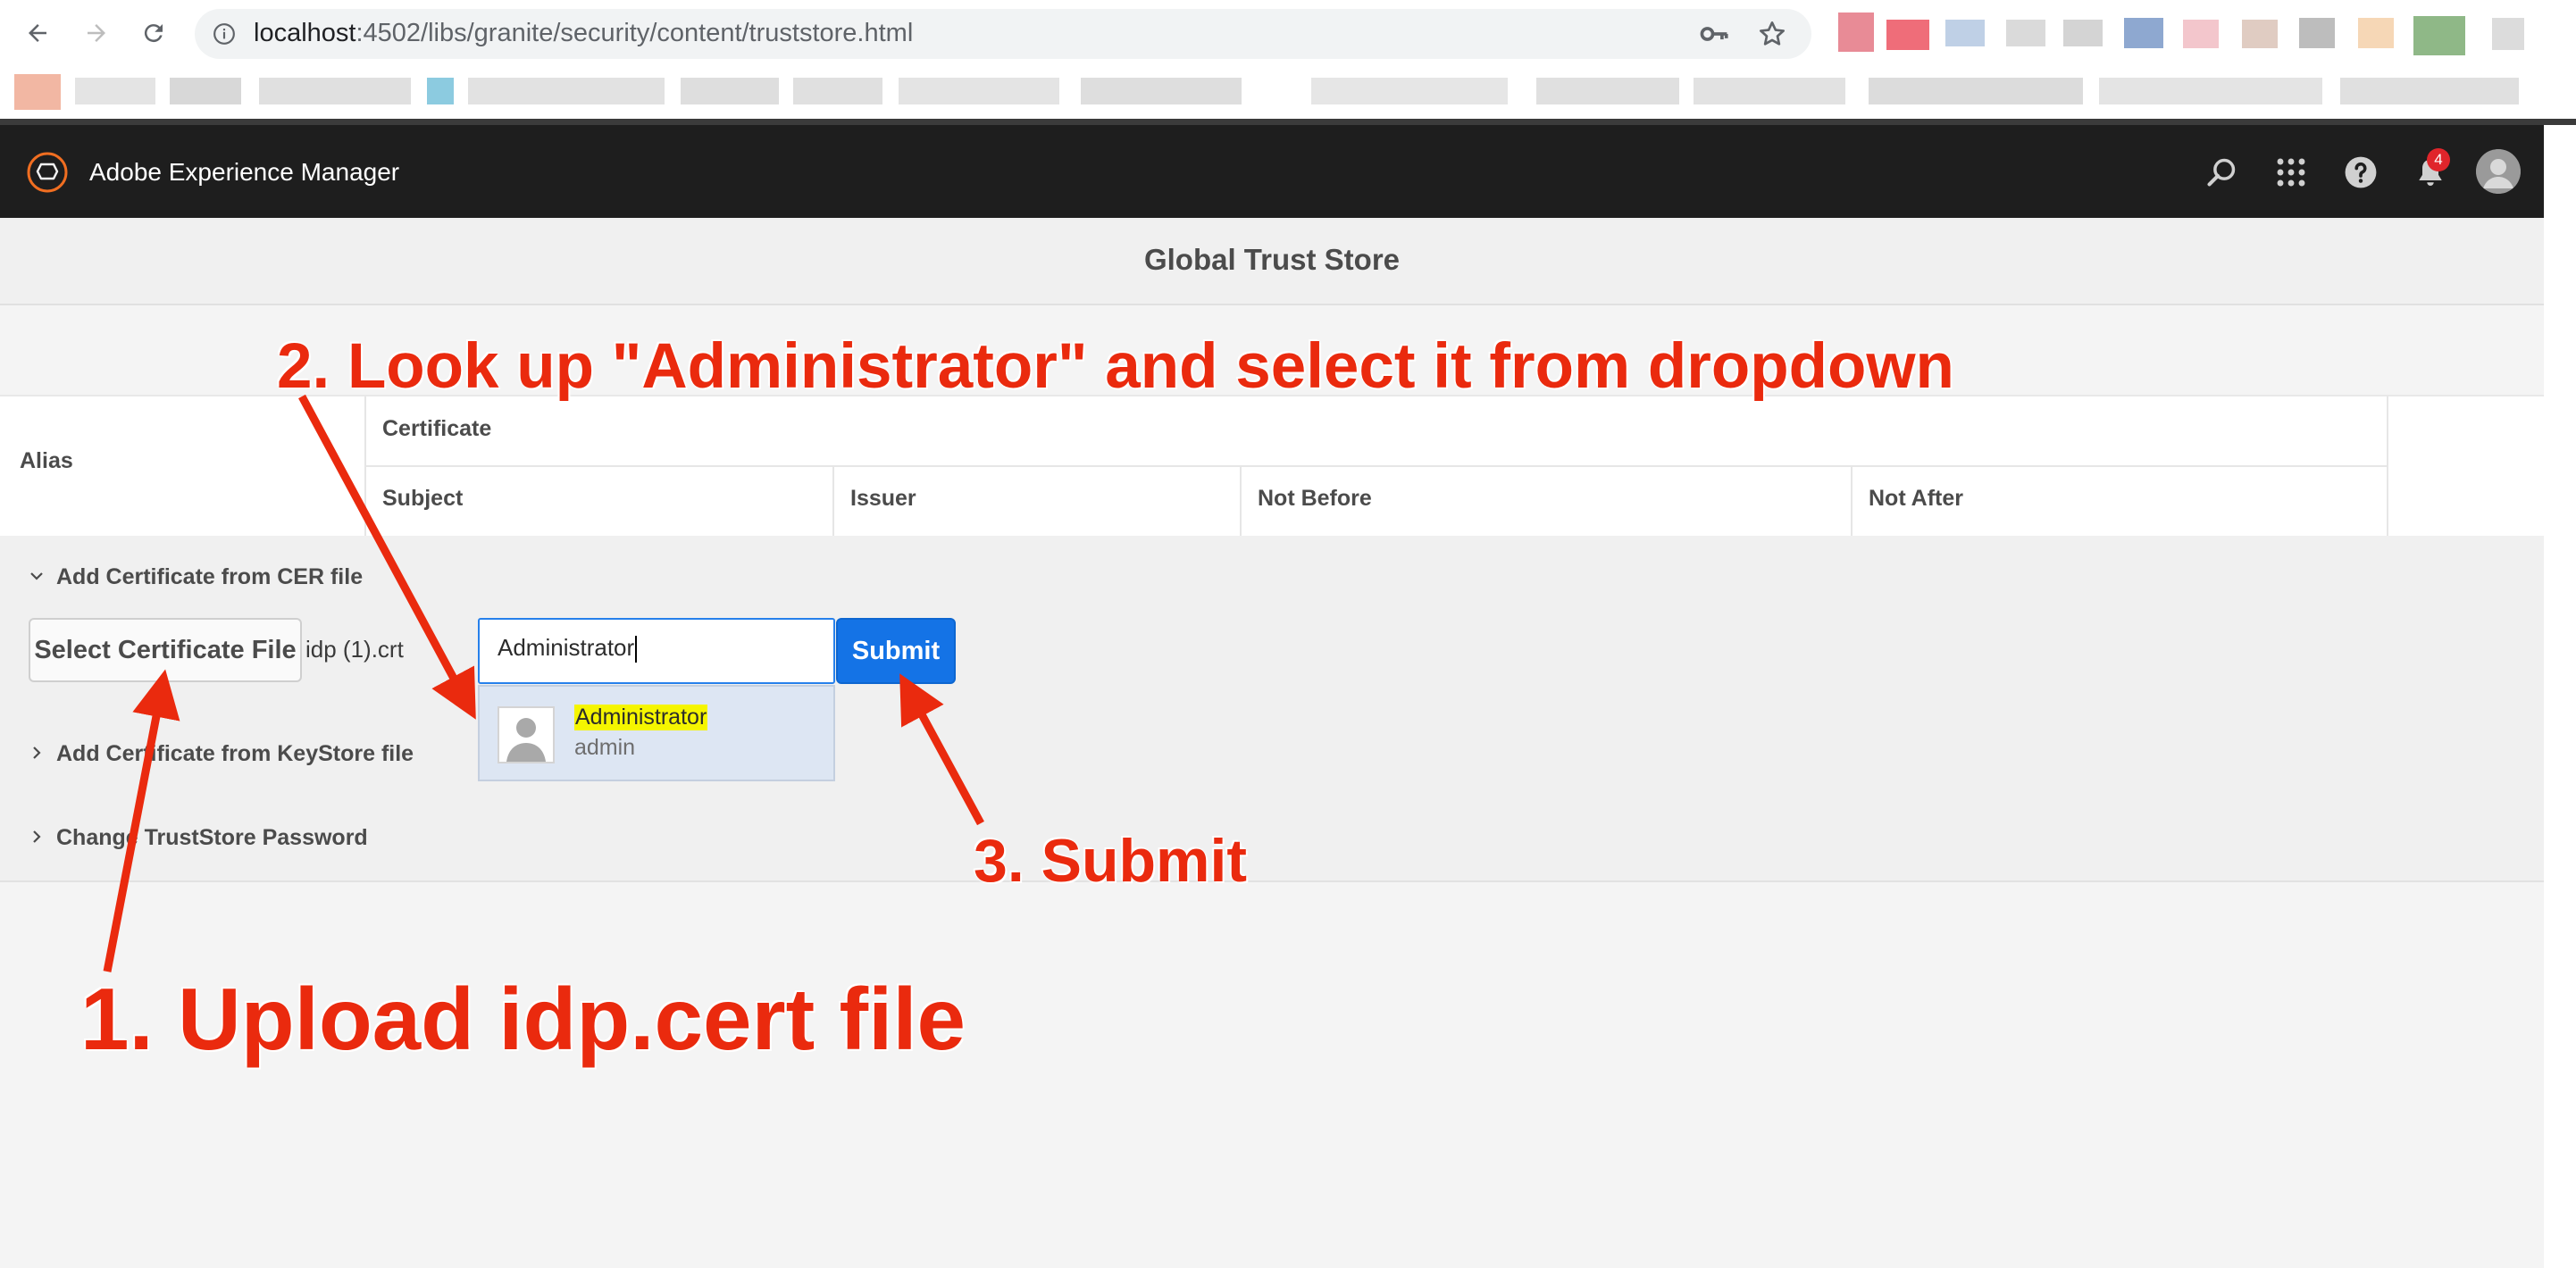 The width and height of the screenshot is (2576, 1268). Describe the element at coordinates (641, 717) in the screenshot. I see `option-name: Administrator` at that location.